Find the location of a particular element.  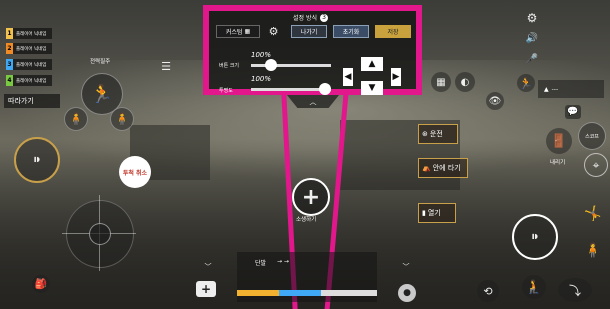

save-label: 저장 is located at coordinates (393, 32).